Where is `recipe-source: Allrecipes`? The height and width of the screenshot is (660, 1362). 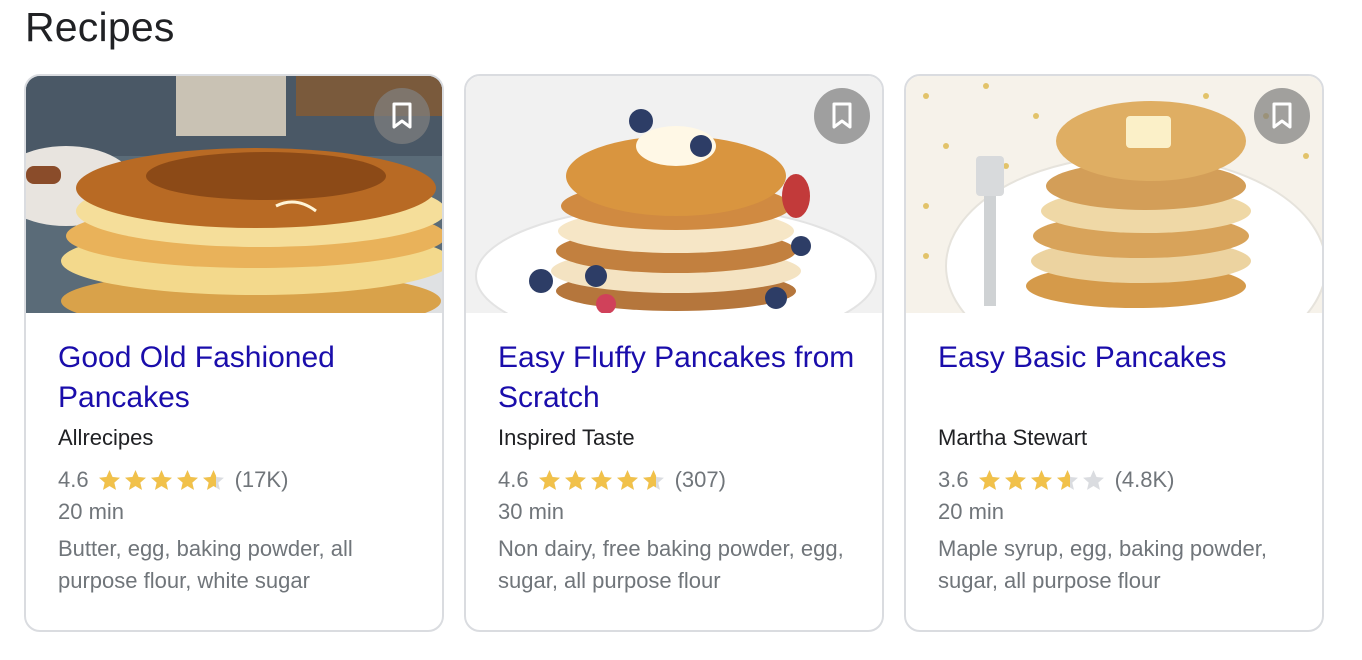
recipe-source: Allrecipes is located at coordinates (106, 437).